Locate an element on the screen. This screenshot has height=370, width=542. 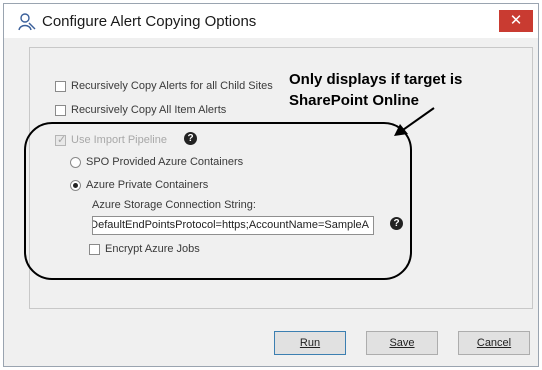
app-person-icon is located at coordinates (27, 22).